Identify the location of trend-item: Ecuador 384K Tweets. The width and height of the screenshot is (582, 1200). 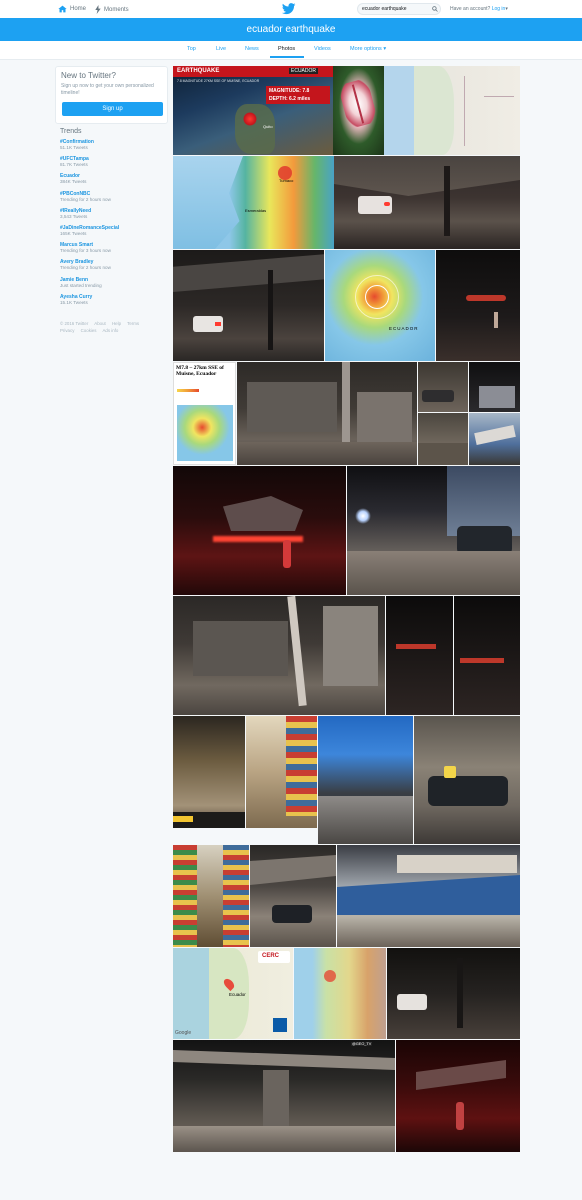
(114, 181).